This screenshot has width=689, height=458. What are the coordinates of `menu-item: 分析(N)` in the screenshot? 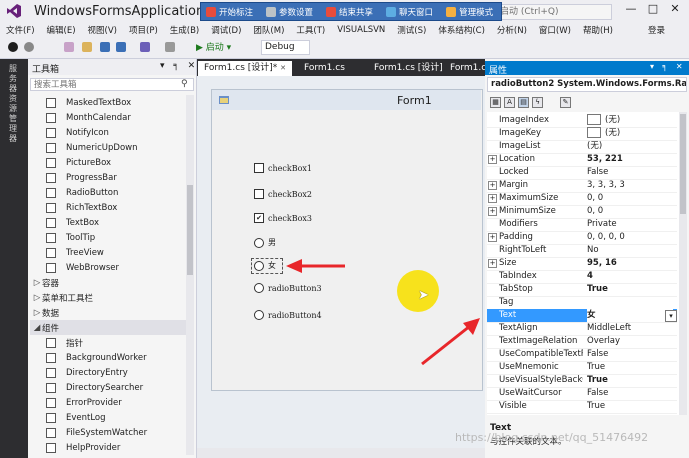 It's located at (512, 30).